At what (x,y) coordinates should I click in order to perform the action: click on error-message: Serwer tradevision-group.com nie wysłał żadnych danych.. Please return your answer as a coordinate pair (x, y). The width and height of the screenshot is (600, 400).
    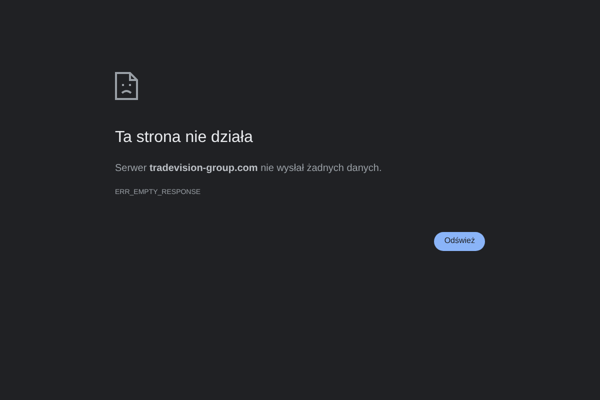
    Looking at the image, I should click on (249, 169).